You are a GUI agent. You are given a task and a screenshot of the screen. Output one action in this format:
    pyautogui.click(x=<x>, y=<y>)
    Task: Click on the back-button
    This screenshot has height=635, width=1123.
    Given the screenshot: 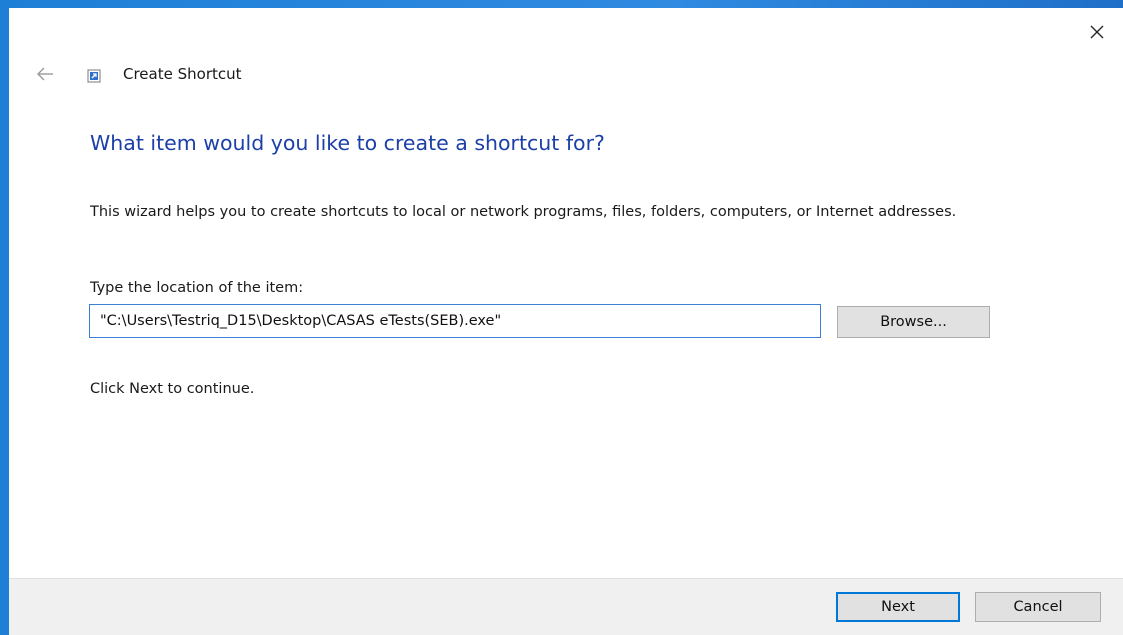 What is the action you would take?
    pyautogui.click(x=45, y=74)
    